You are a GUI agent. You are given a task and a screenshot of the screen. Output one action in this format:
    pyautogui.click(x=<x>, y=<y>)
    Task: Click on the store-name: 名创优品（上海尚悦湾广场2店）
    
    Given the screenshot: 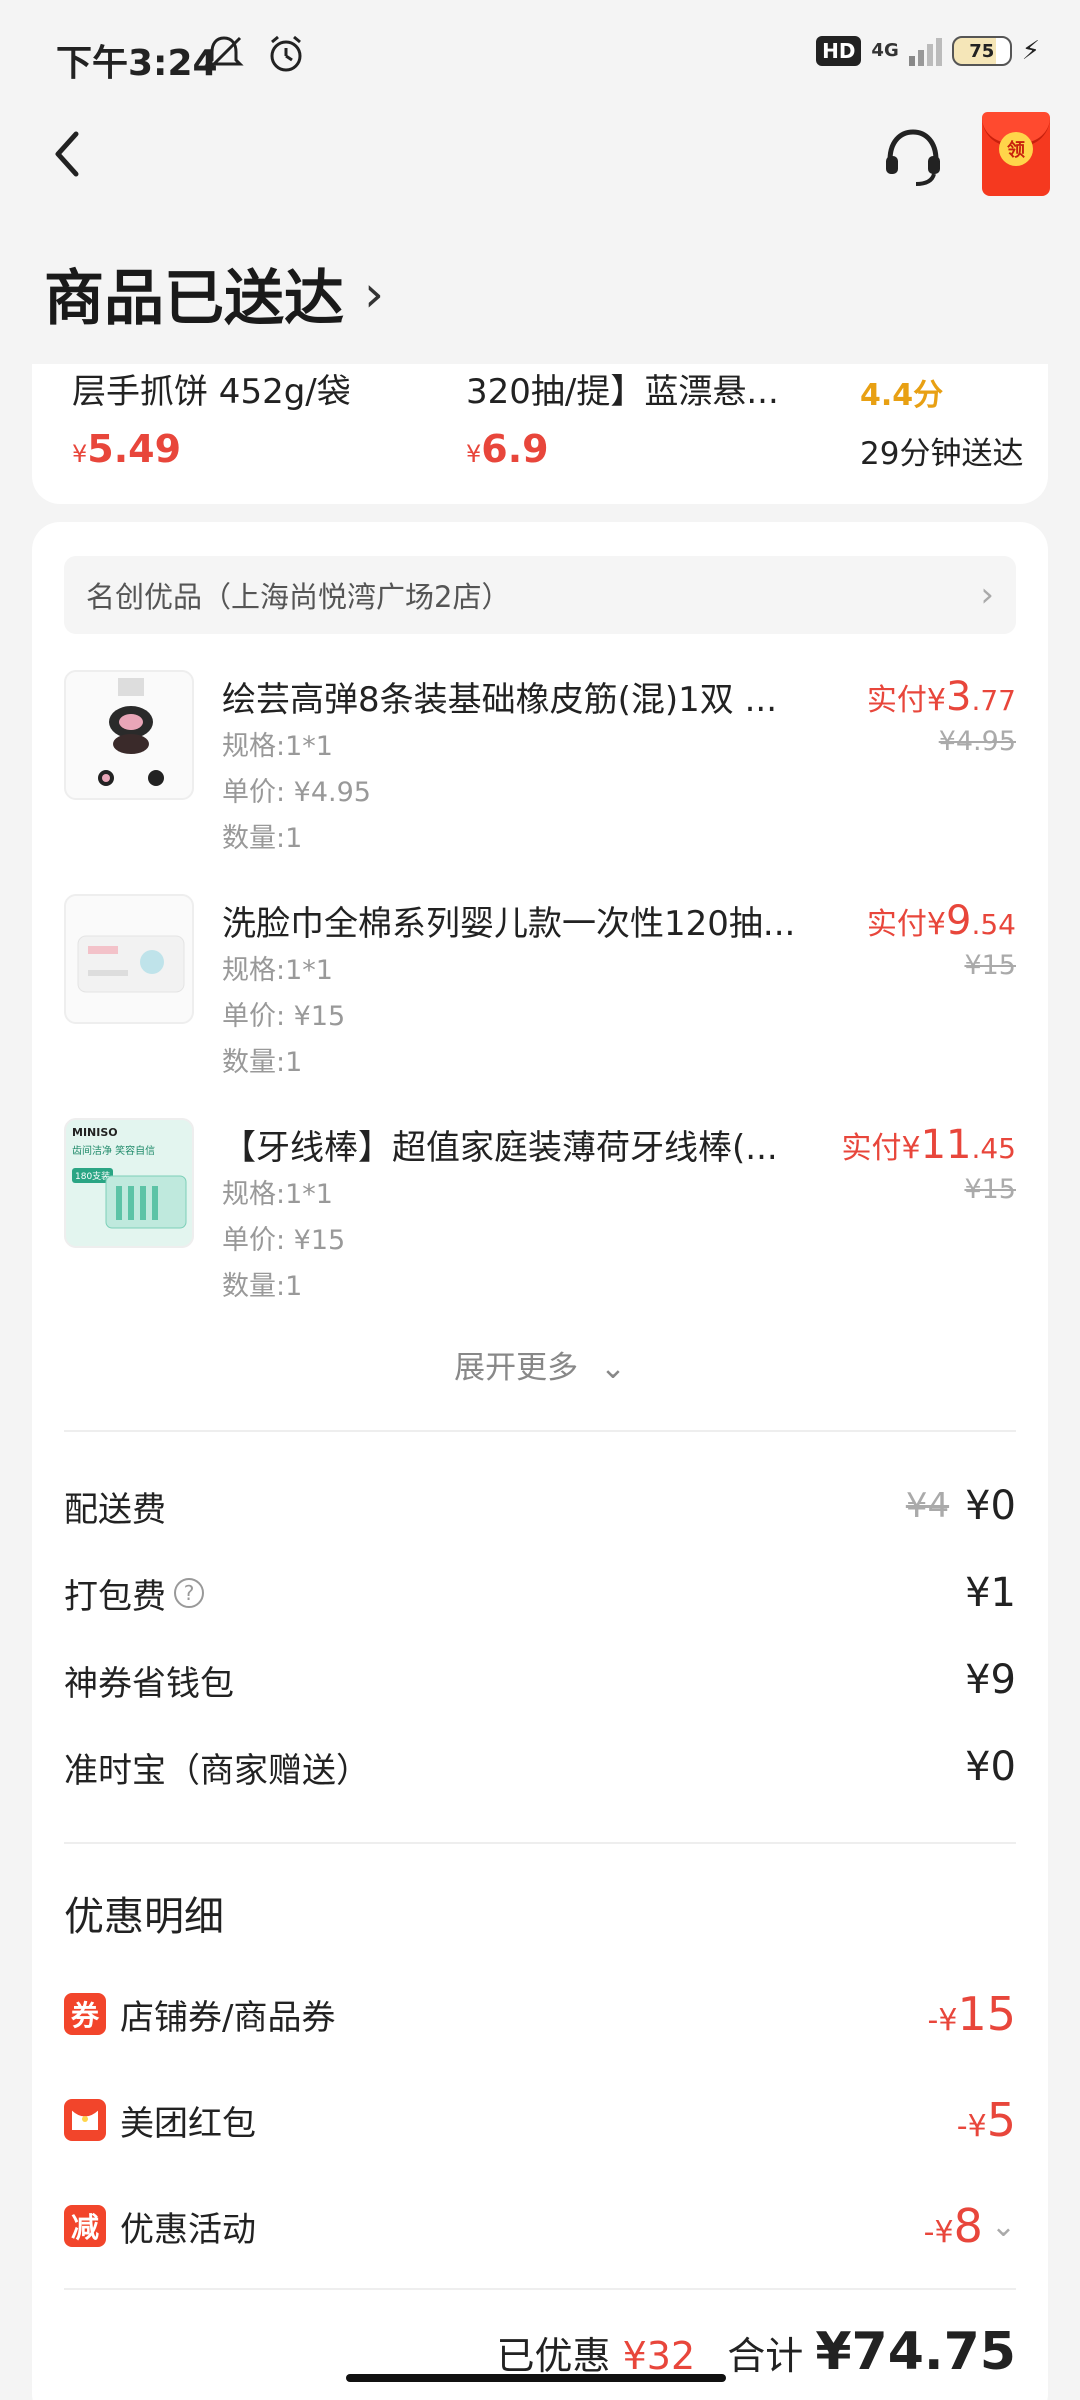 What is the action you would take?
    pyautogui.click(x=298, y=597)
    